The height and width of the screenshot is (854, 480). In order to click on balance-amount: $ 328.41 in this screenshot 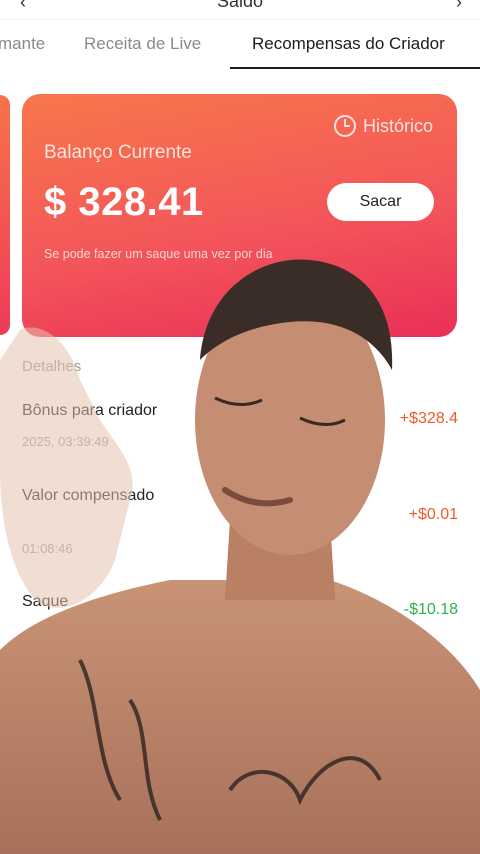, I will do `click(124, 202)`.